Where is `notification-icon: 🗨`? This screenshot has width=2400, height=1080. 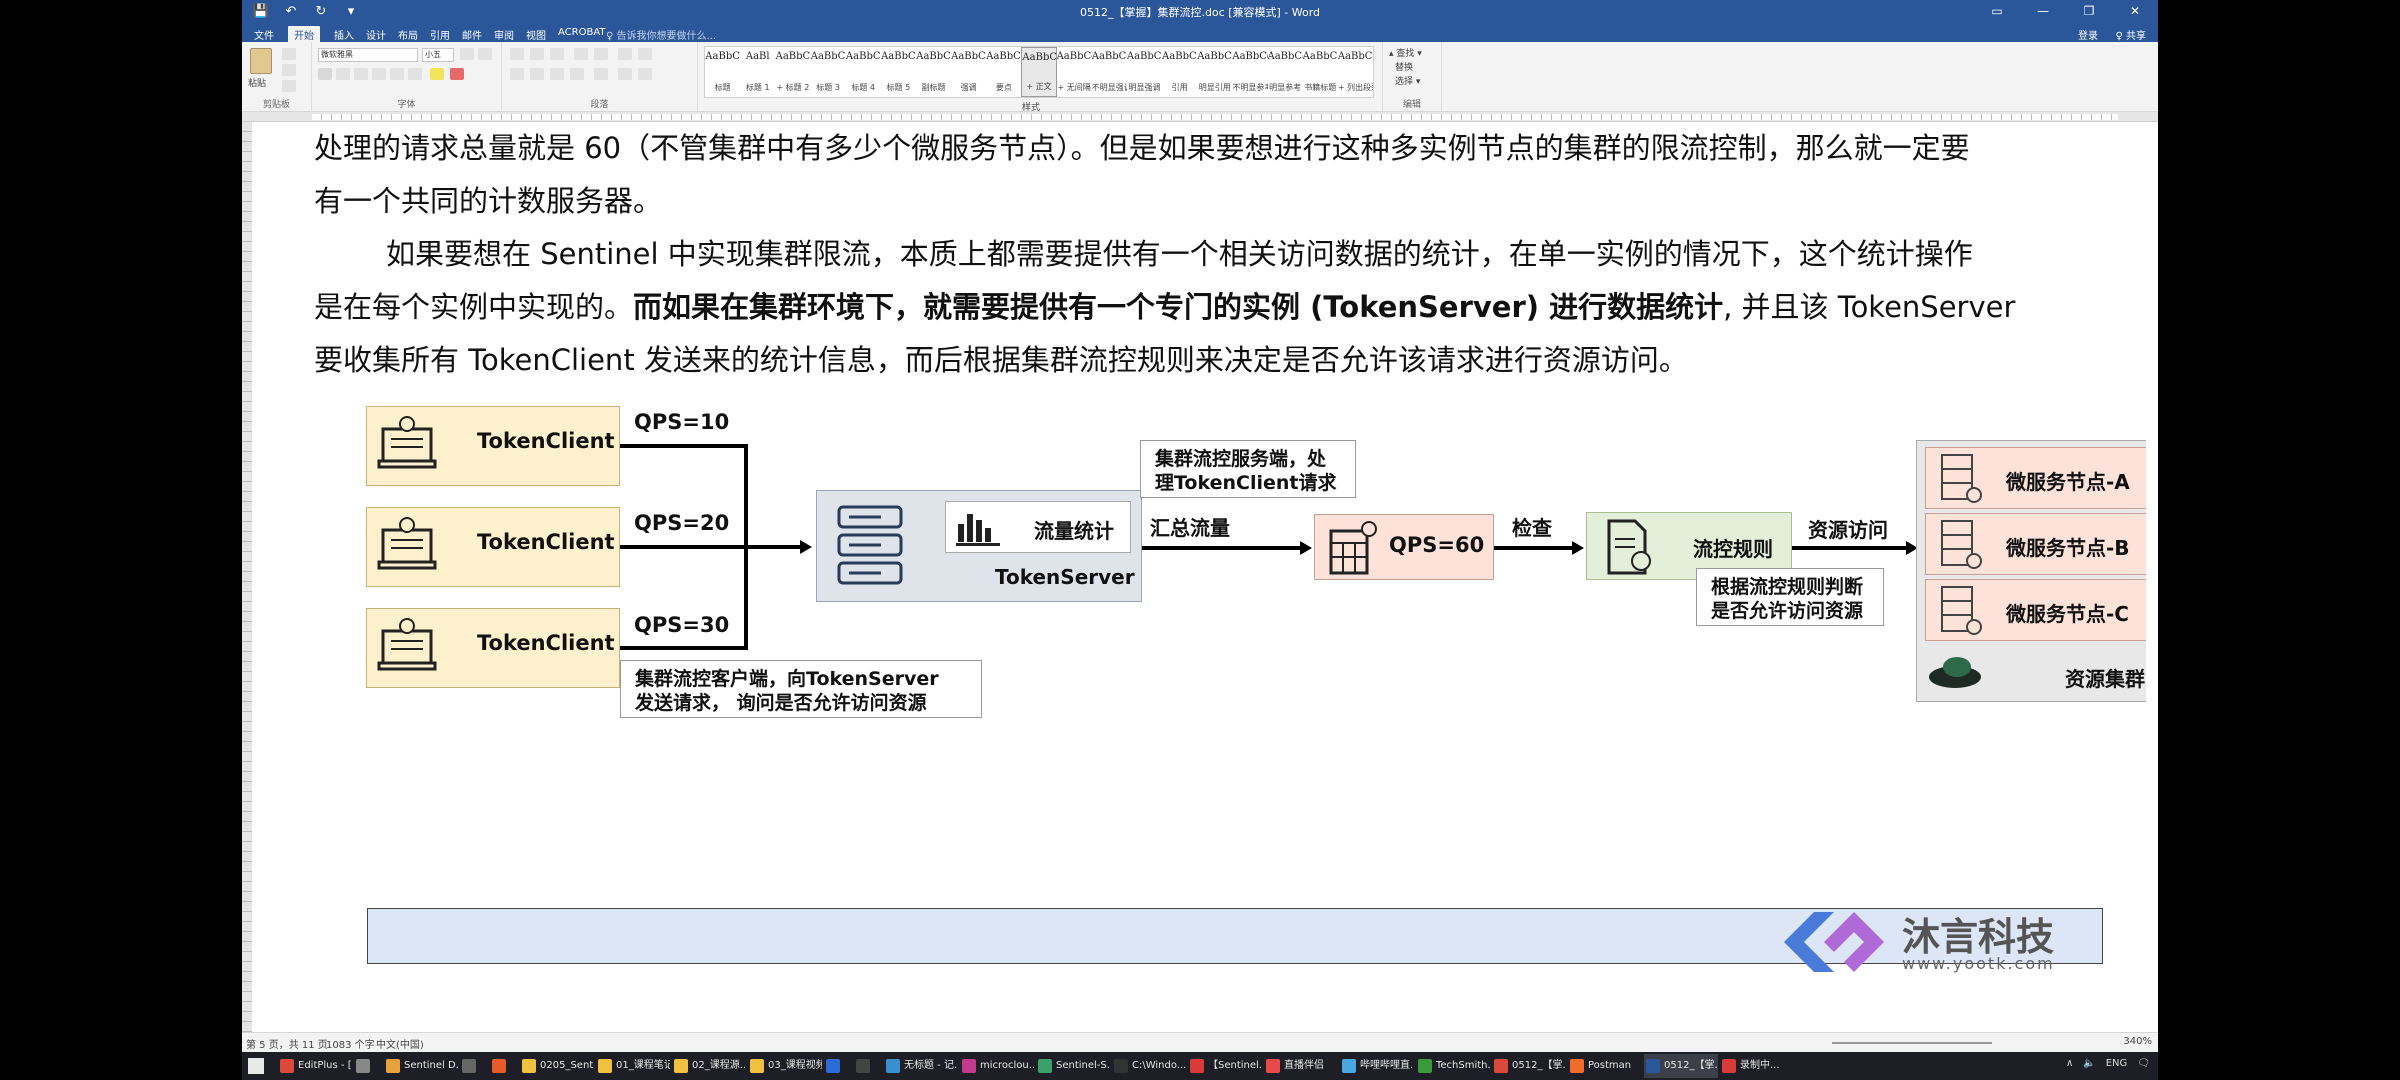 notification-icon: 🗨 is located at coordinates (2143, 1063).